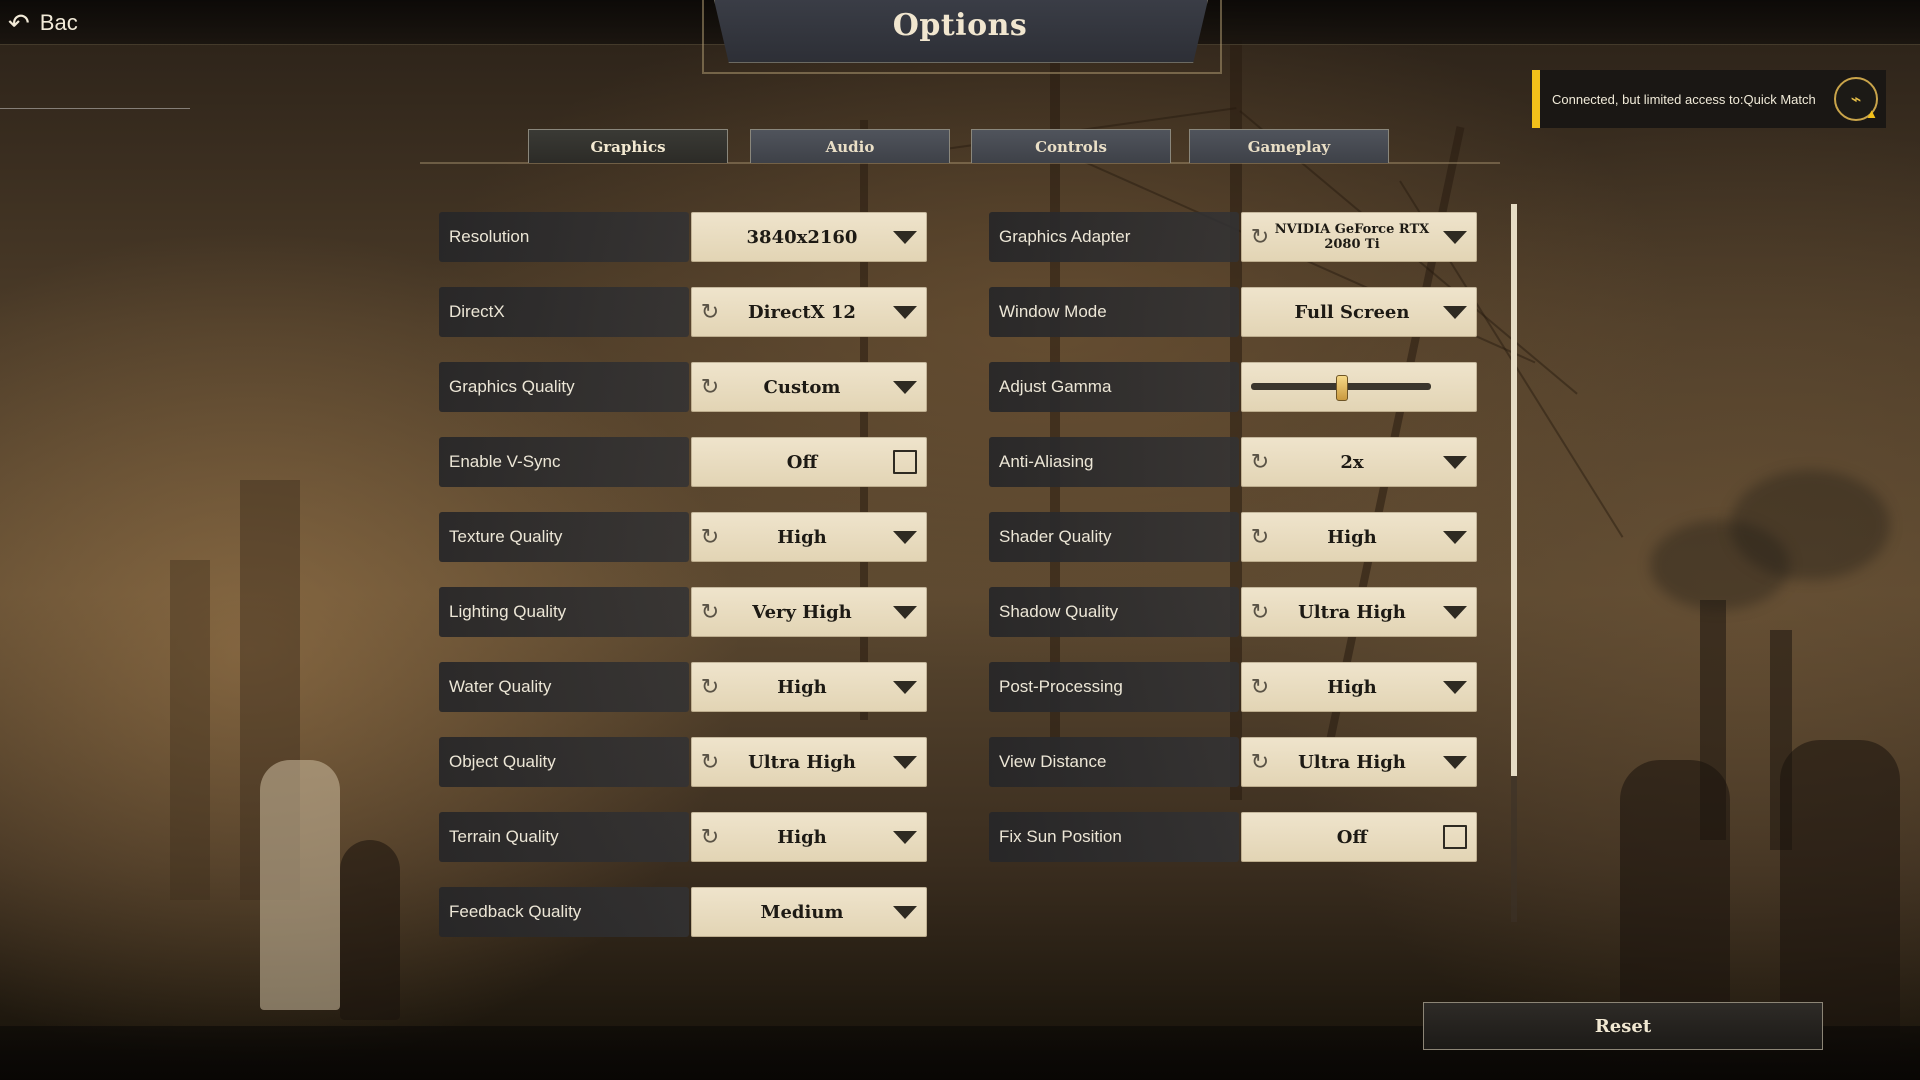 Image resolution: width=1920 pixels, height=1080 pixels. Describe the element at coordinates (802, 537) in the screenshot. I see `texture-quality-value: High` at that location.